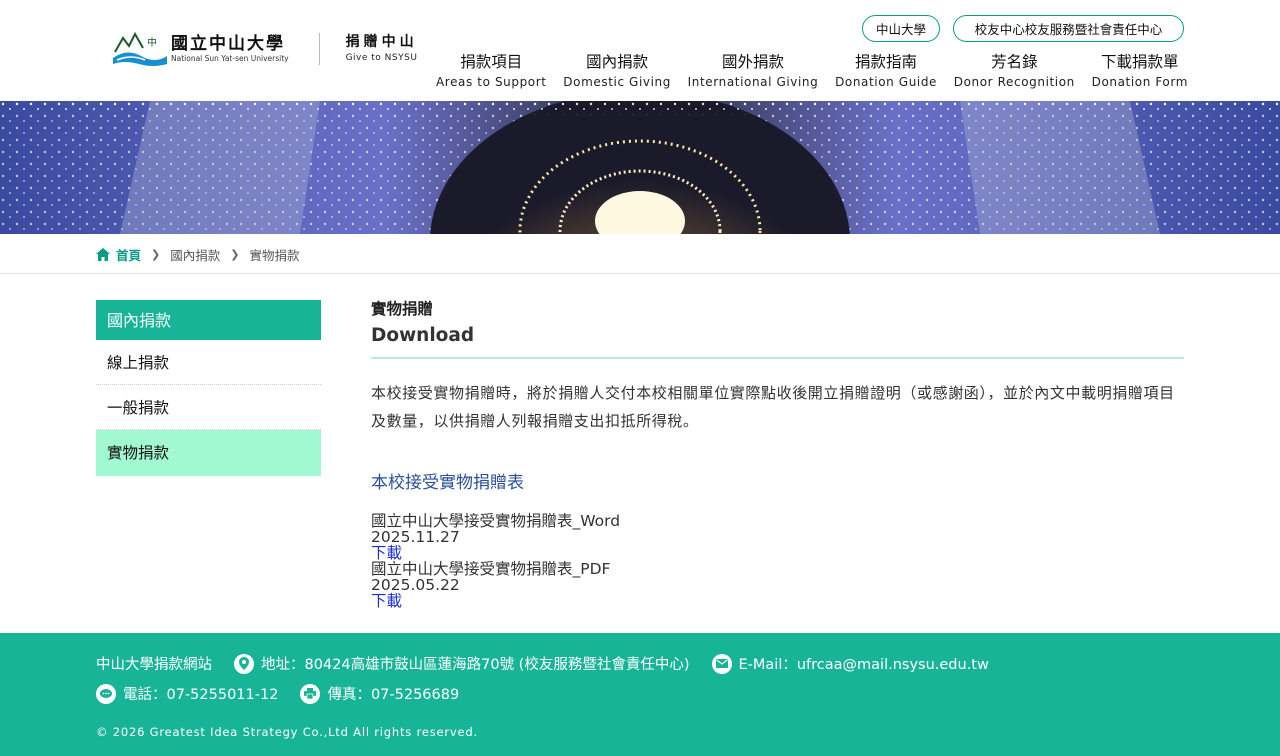  I want to click on nav-donation-form: 下載捐款單 Donation Form, so click(1140, 72).